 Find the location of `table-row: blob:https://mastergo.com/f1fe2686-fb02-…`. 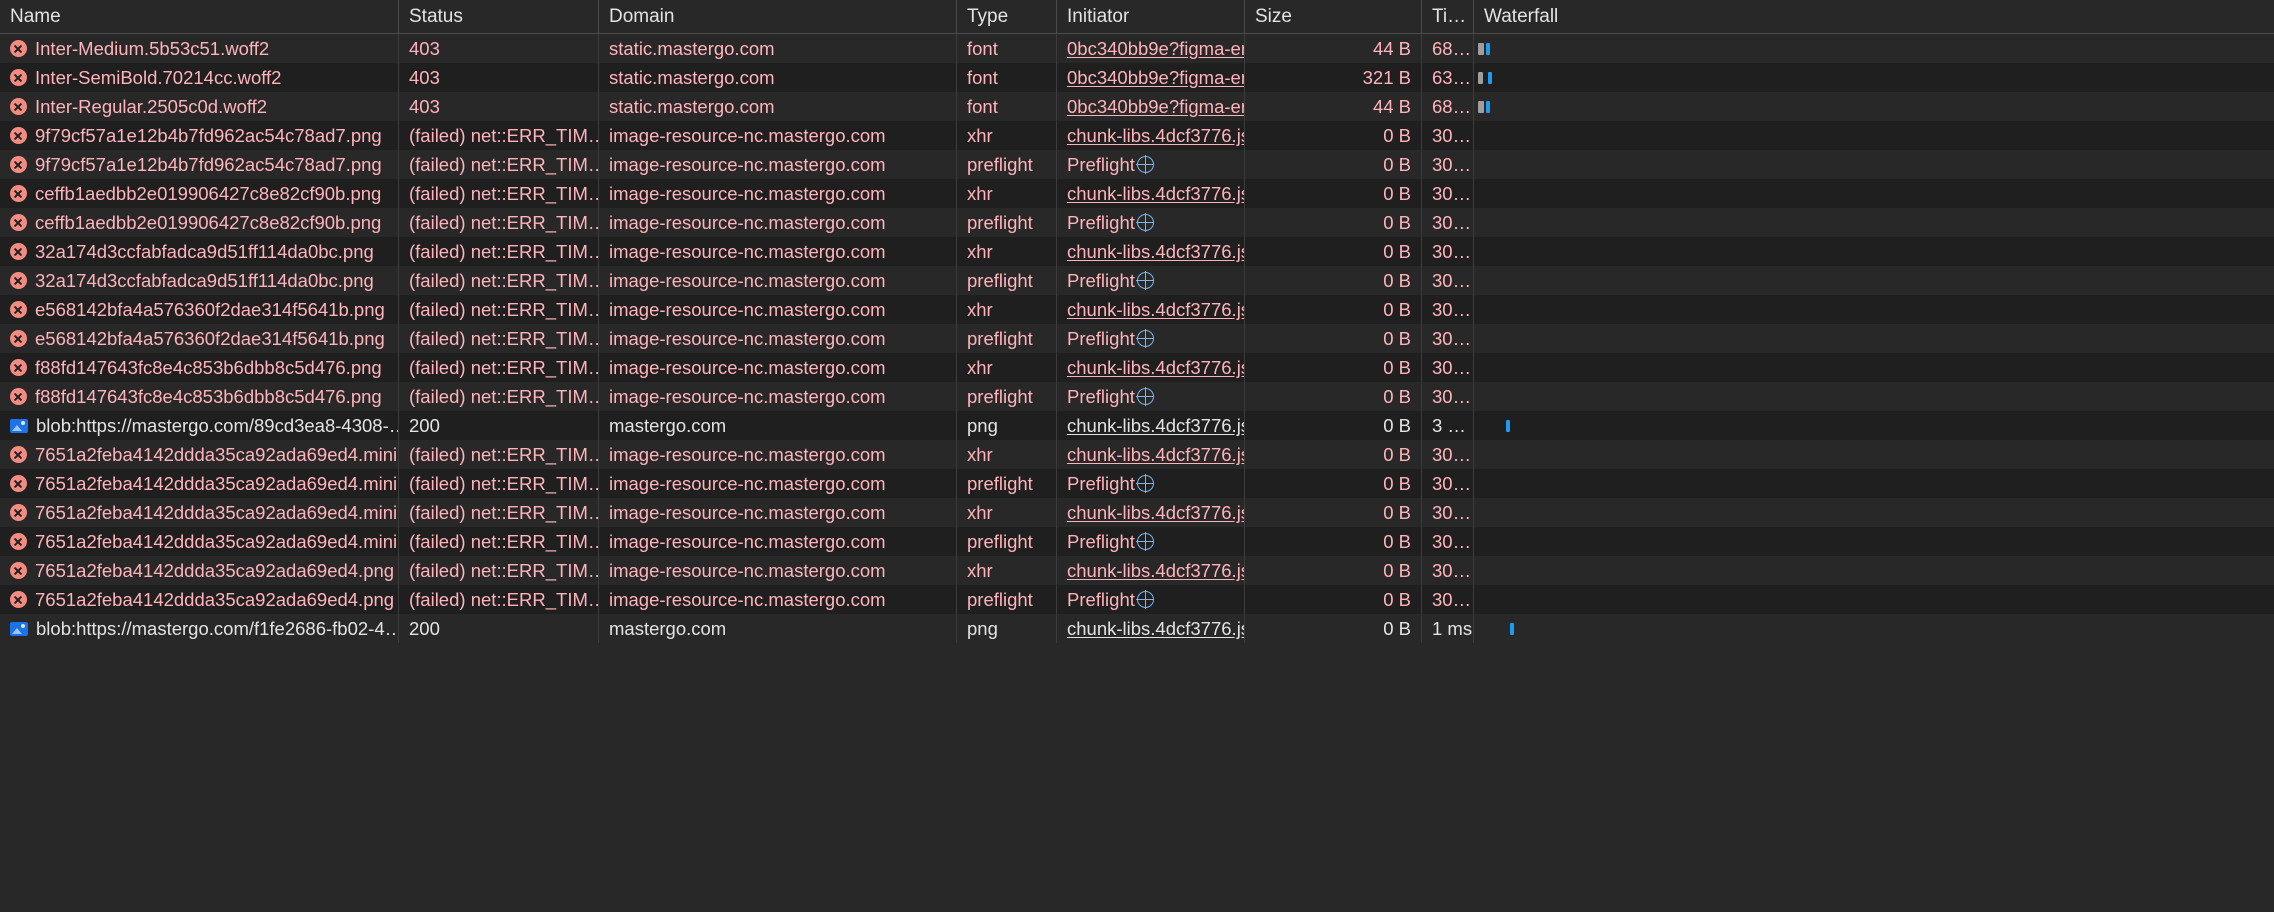

table-row: blob:https://mastergo.com/f1fe2686-fb02-… is located at coordinates (1137, 628).